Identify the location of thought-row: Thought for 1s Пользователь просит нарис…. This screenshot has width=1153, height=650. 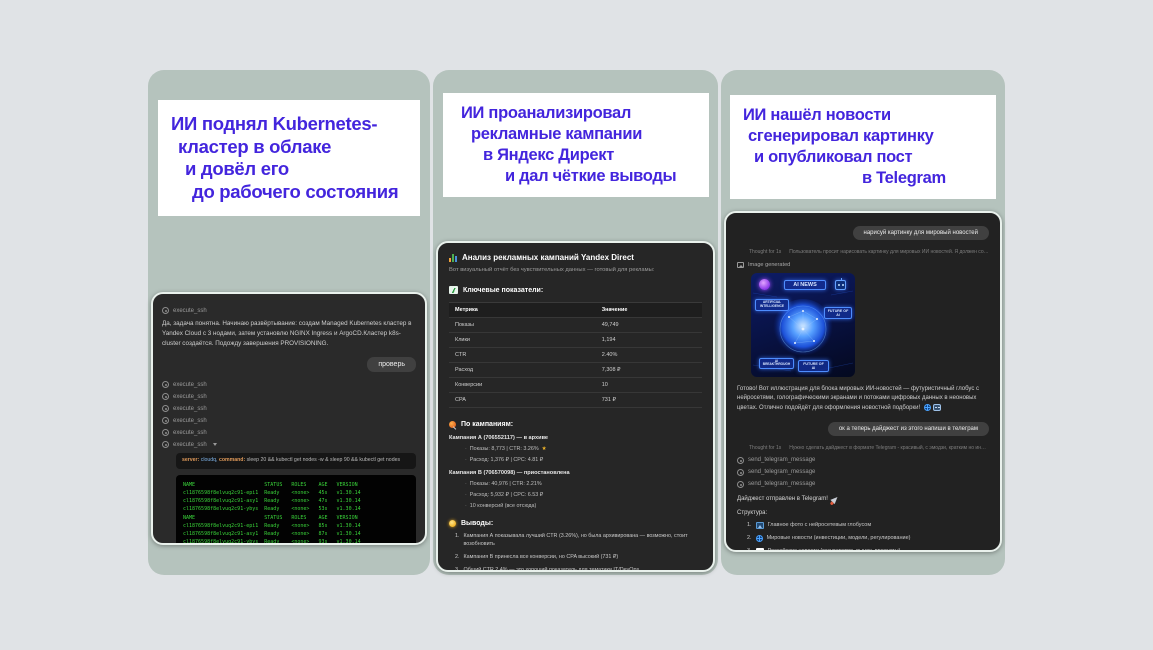
(863, 252).